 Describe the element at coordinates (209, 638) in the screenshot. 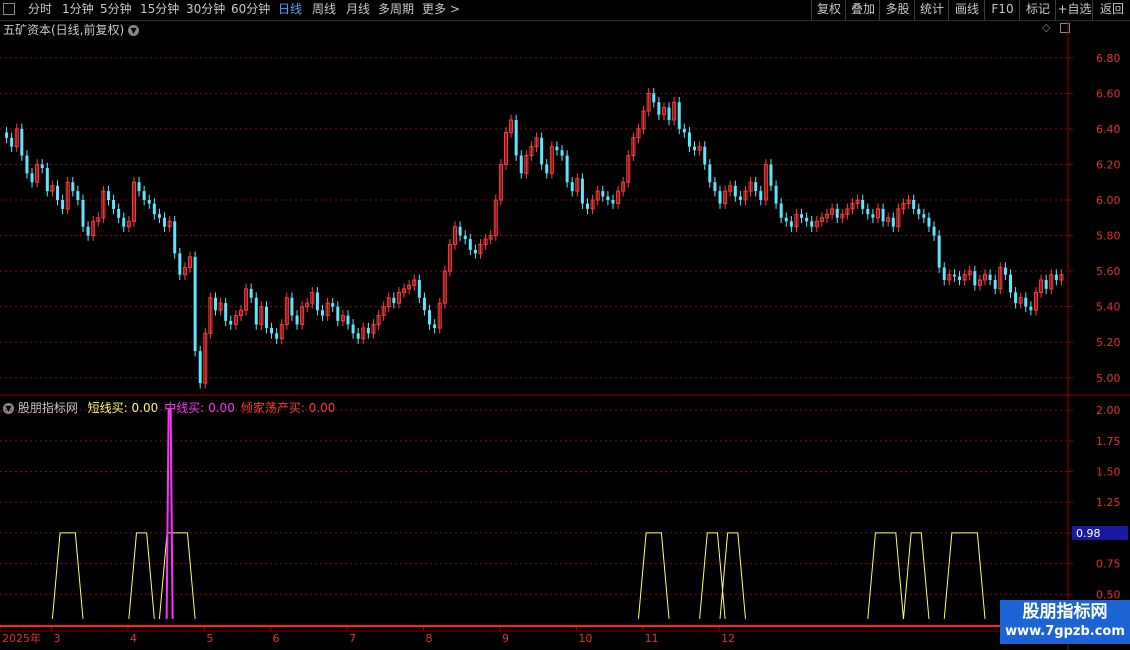

I see `x-tick-label-3: 5` at that location.